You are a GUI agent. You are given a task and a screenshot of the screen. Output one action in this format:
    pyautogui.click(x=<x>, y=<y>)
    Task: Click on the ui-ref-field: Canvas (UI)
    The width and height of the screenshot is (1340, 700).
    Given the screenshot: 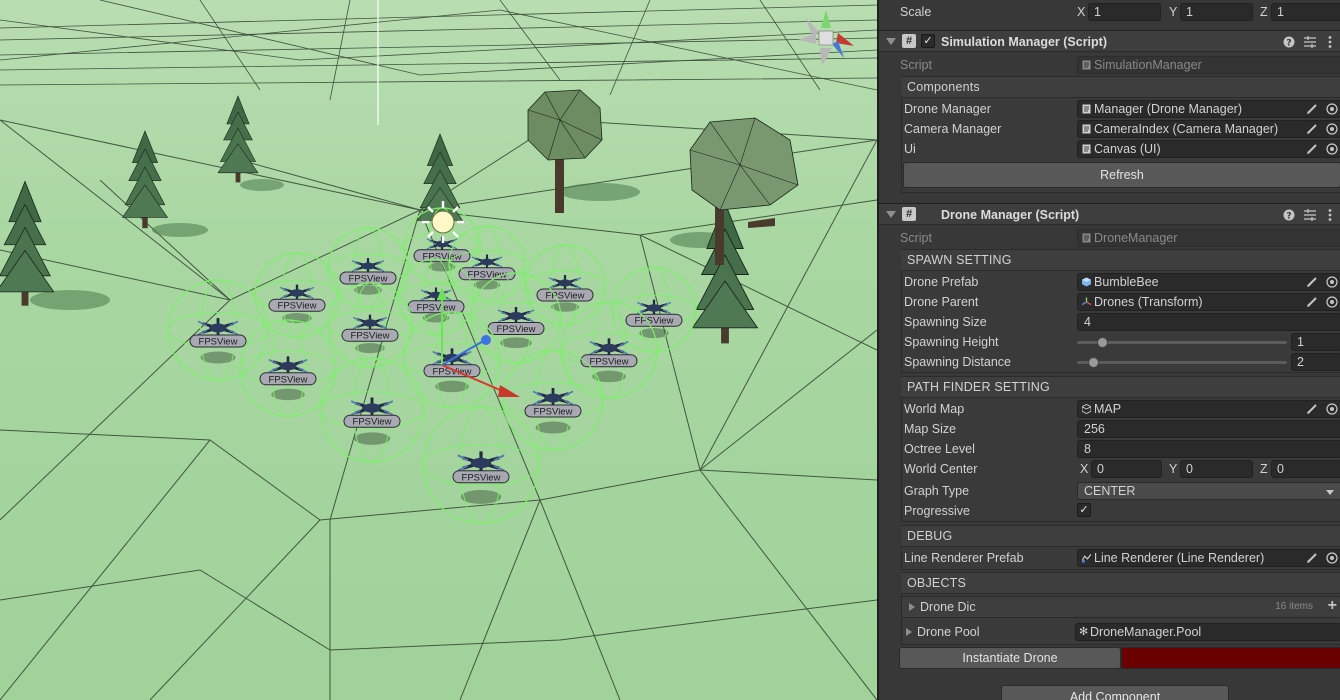 What is the action you would take?
    pyautogui.click(x=1208, y=149)
    